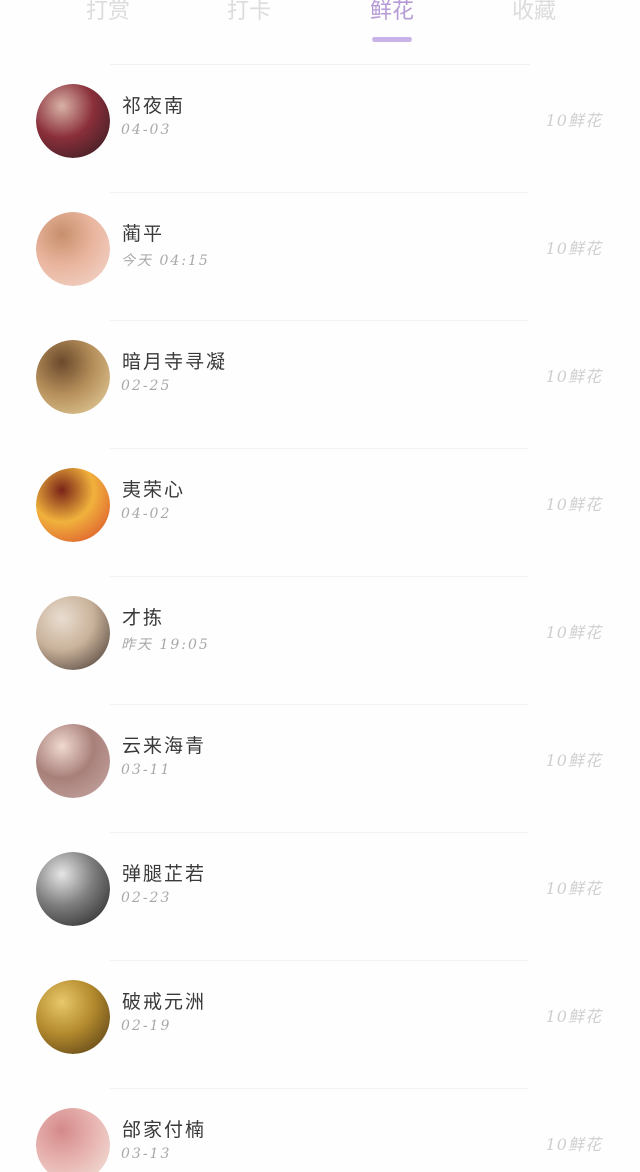 This screenshot has height=1172, width=640. I want to click on list-item: 邰家付楠 03-13 10鲜花, so click(320, 1130).